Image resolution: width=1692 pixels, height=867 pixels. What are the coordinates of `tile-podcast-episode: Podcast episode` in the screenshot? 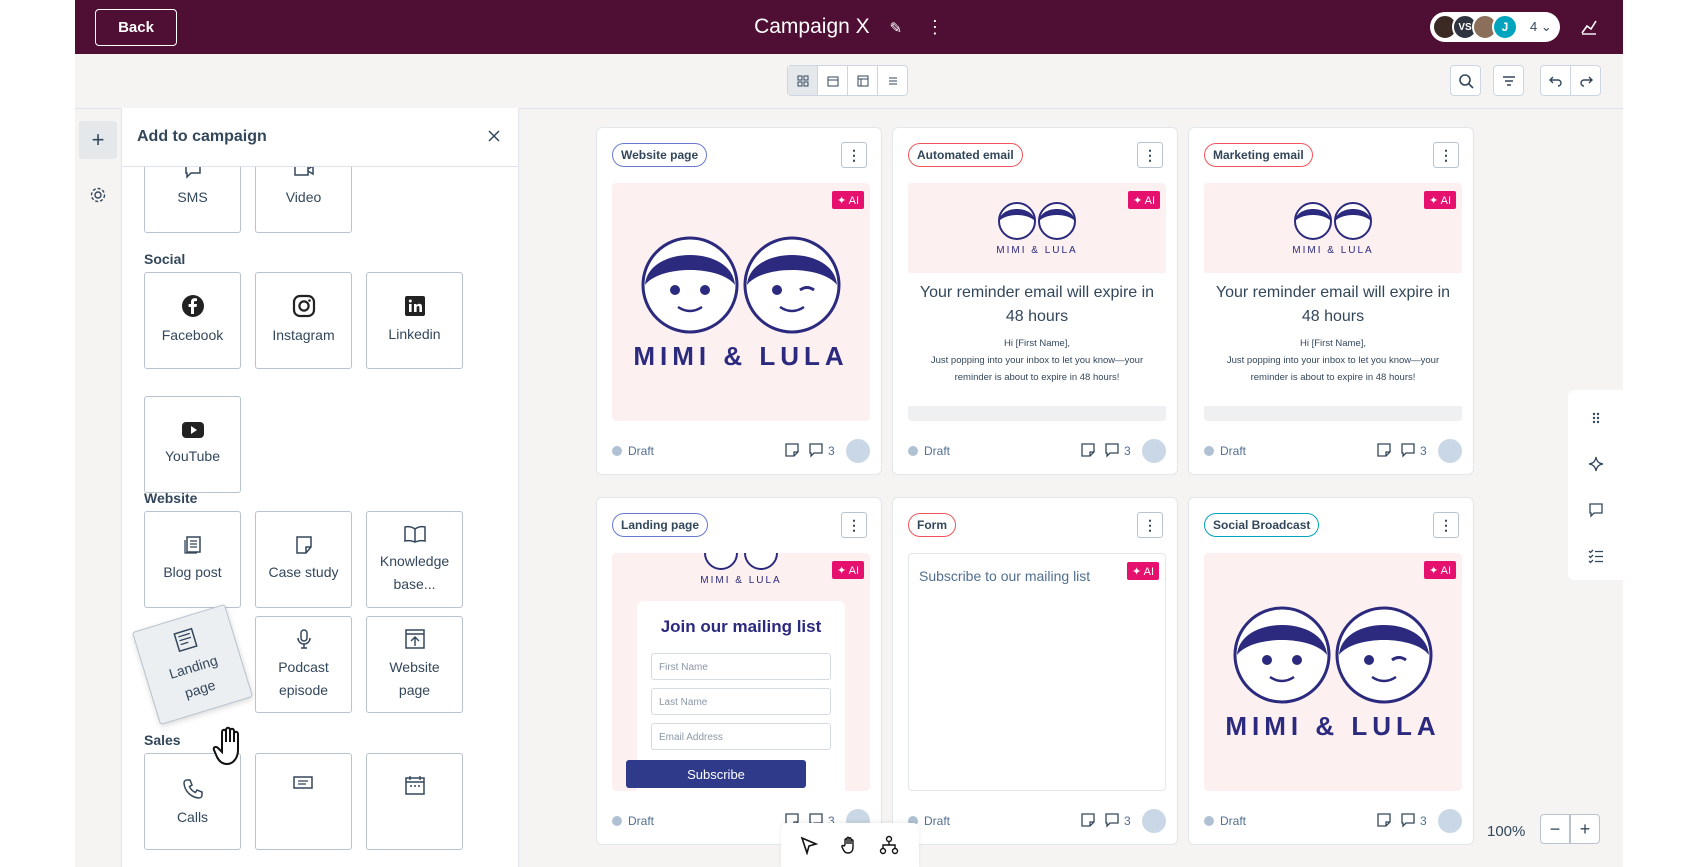 It's located at (303, 664).